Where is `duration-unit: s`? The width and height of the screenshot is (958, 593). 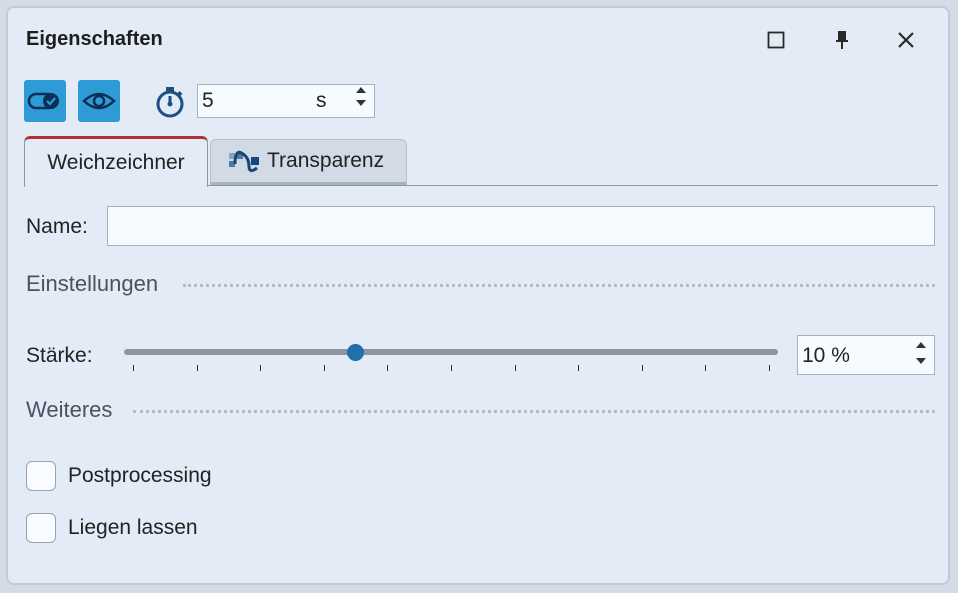
duration-unit: s is located at coordinates (321, 100).